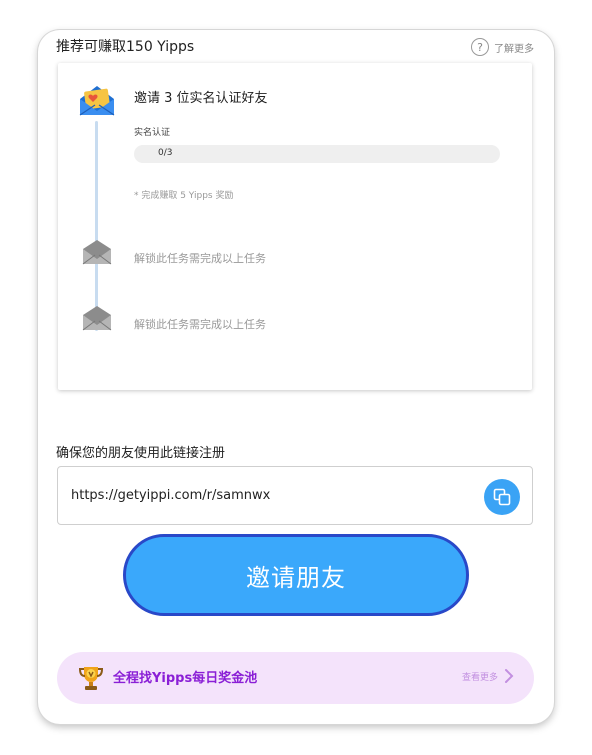  What do you see at coordinates (480, 47) in the screenshot?
I see `help-icon: ?` at bounding box center [480, 47].